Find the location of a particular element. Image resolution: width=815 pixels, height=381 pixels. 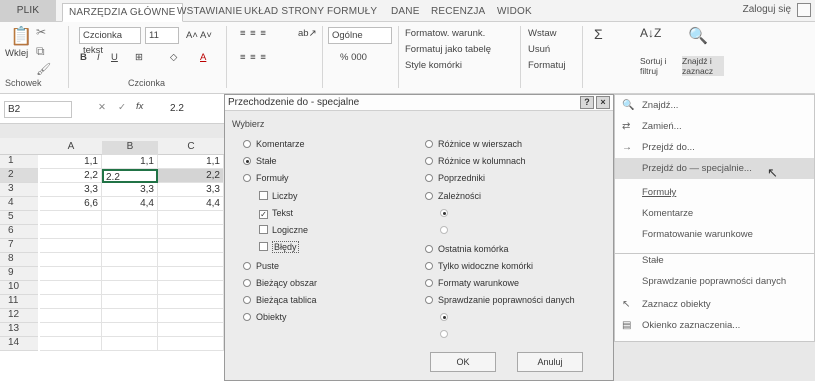

insert-button: Wstaw is located at coordinates (542, 33).